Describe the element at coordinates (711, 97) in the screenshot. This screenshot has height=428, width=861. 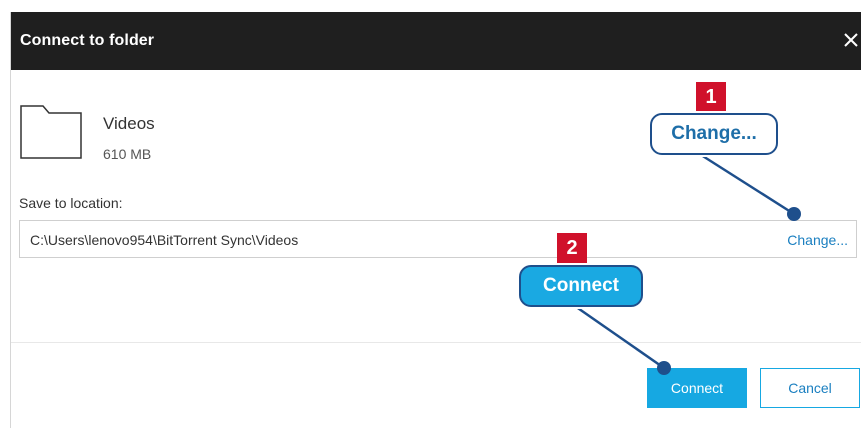
I see `step-badge-1: 1` at that location.